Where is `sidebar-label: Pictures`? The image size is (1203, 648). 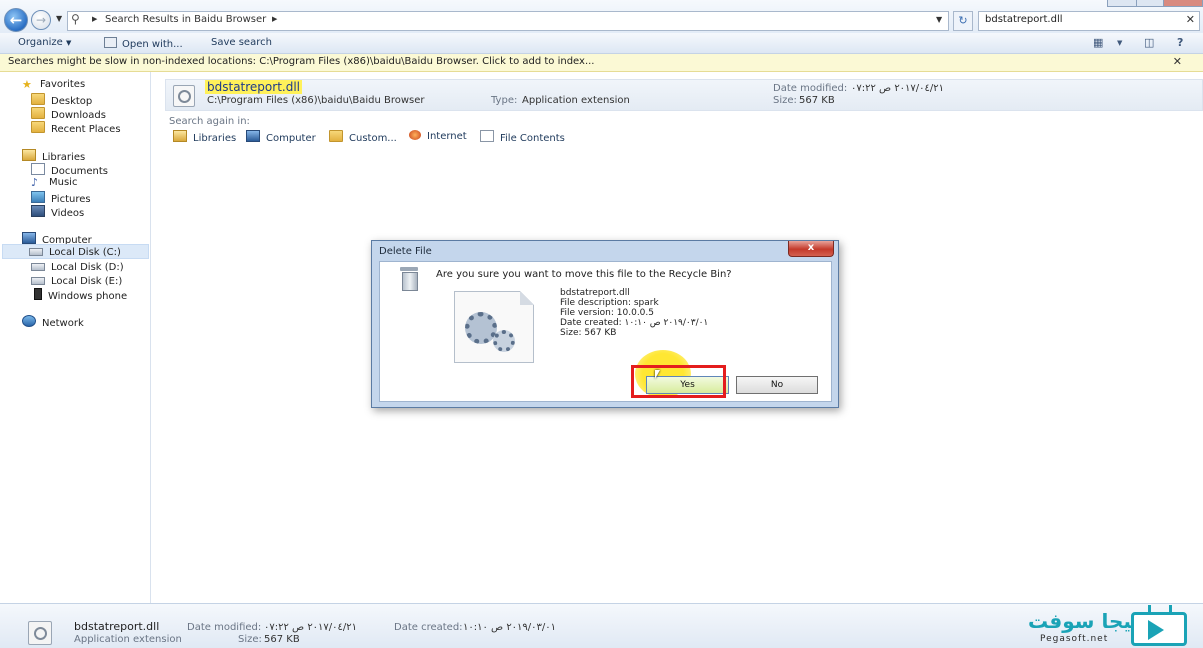
sidebar-label: Pictures is located at coordinates (71, 199).